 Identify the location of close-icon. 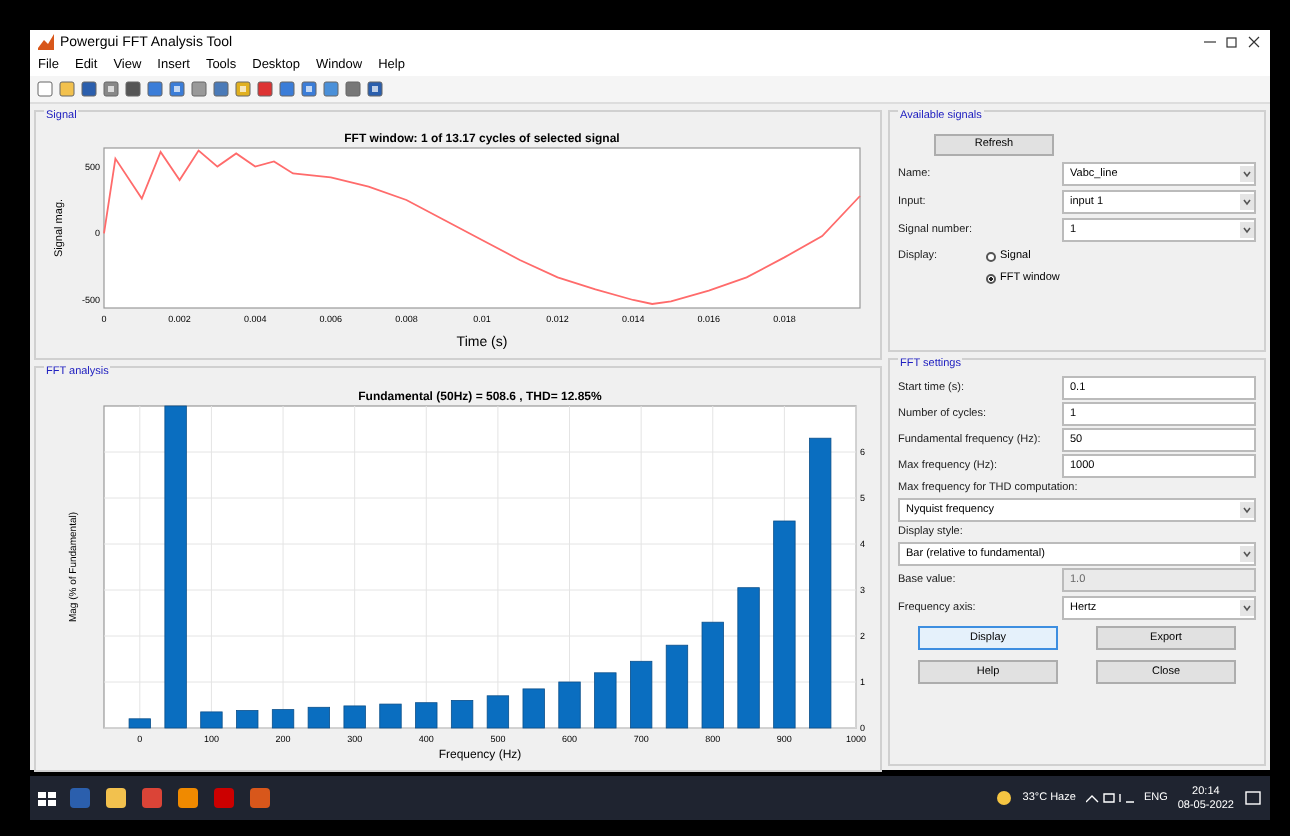
(1254, 42).